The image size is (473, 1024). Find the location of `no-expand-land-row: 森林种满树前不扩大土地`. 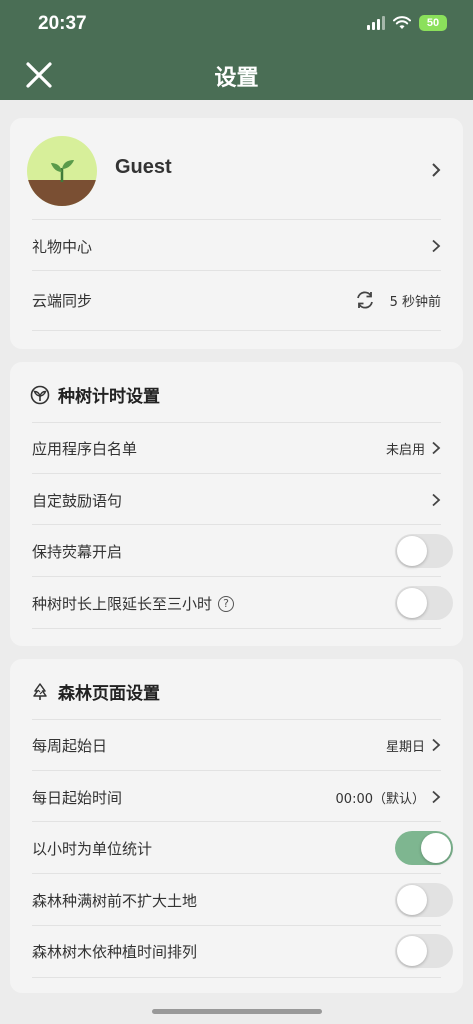

no-expand-land-row: 森林种满树前不扩大土地 is located at coordinates (242, 900).